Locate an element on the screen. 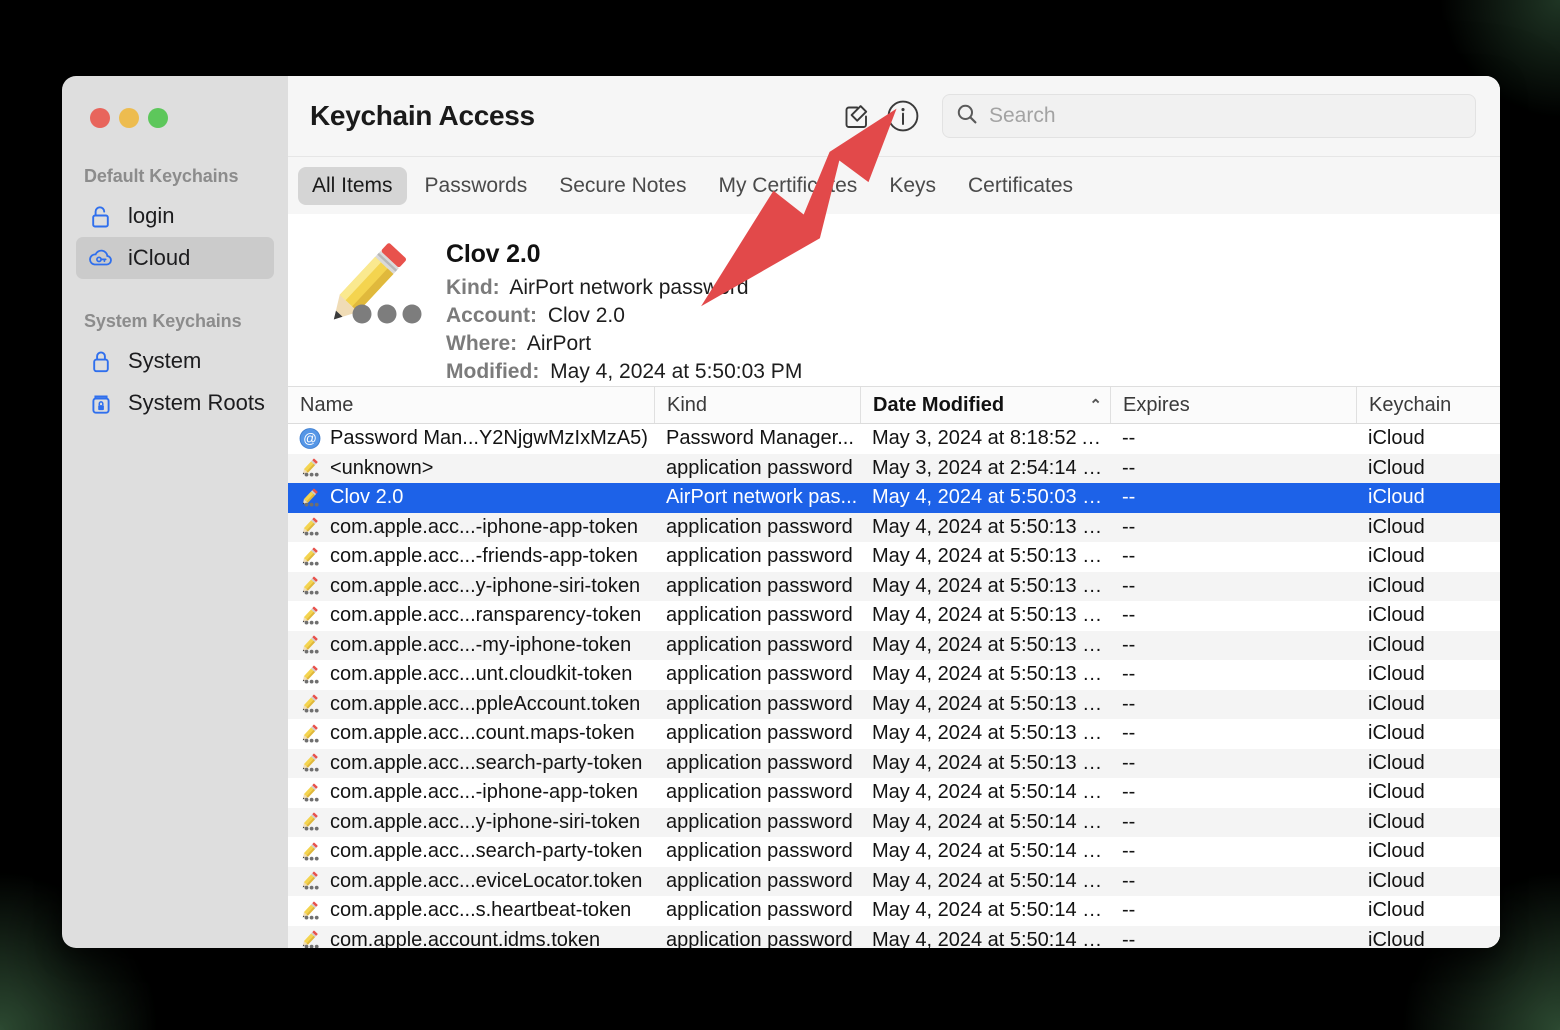 Image resolution: width=1560 pixels, height=1030 pixels. table-cell-name: com.apple.acc...count.maps-token is located at coordinates (471, 733).